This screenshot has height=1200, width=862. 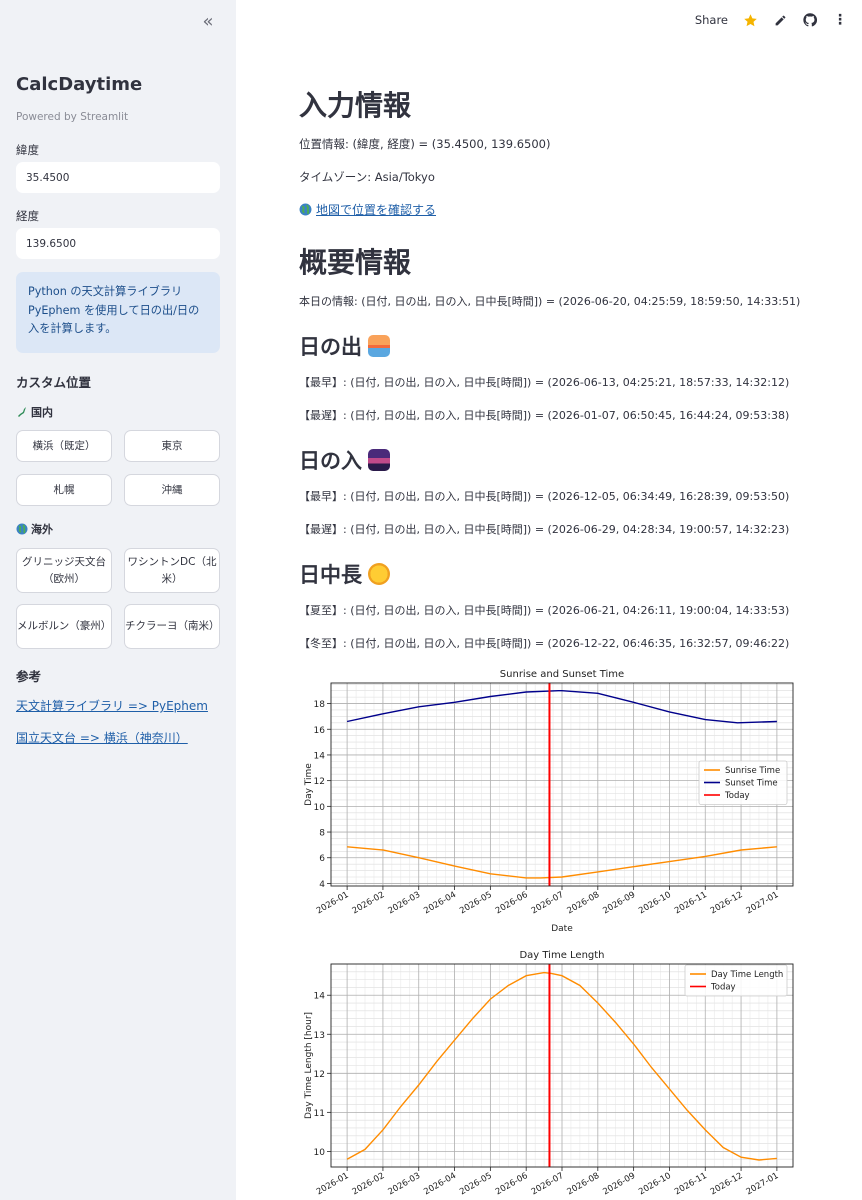 I want to click on chiclayo-button: チクラーヨ（南米）, so click(x=172, y=626).